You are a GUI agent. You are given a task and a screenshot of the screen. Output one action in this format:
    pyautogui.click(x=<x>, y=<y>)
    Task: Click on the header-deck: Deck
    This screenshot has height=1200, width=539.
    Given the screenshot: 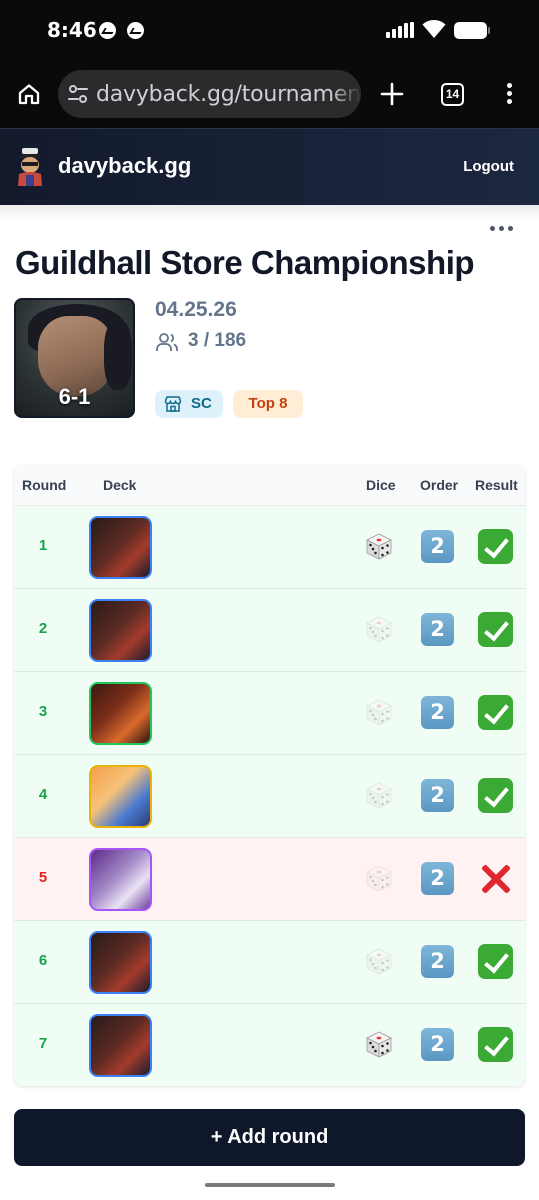 What is the action you would take?
    pyautogui.click(x=120, y=485)
    